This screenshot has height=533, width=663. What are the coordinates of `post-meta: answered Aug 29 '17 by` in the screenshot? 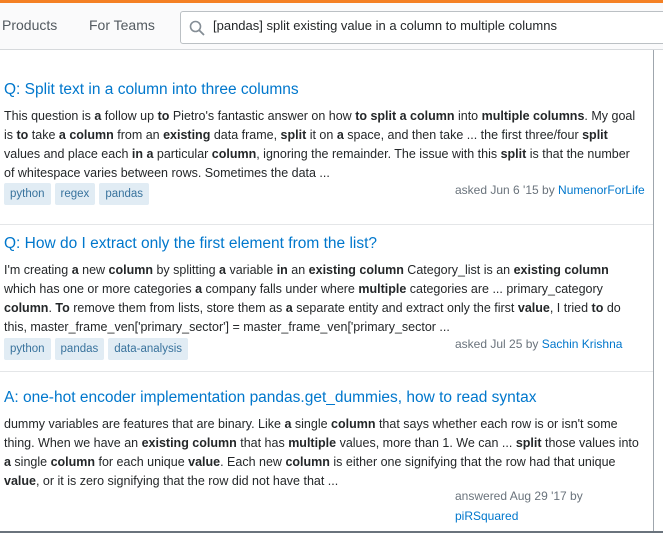 It's located at (519, 496).